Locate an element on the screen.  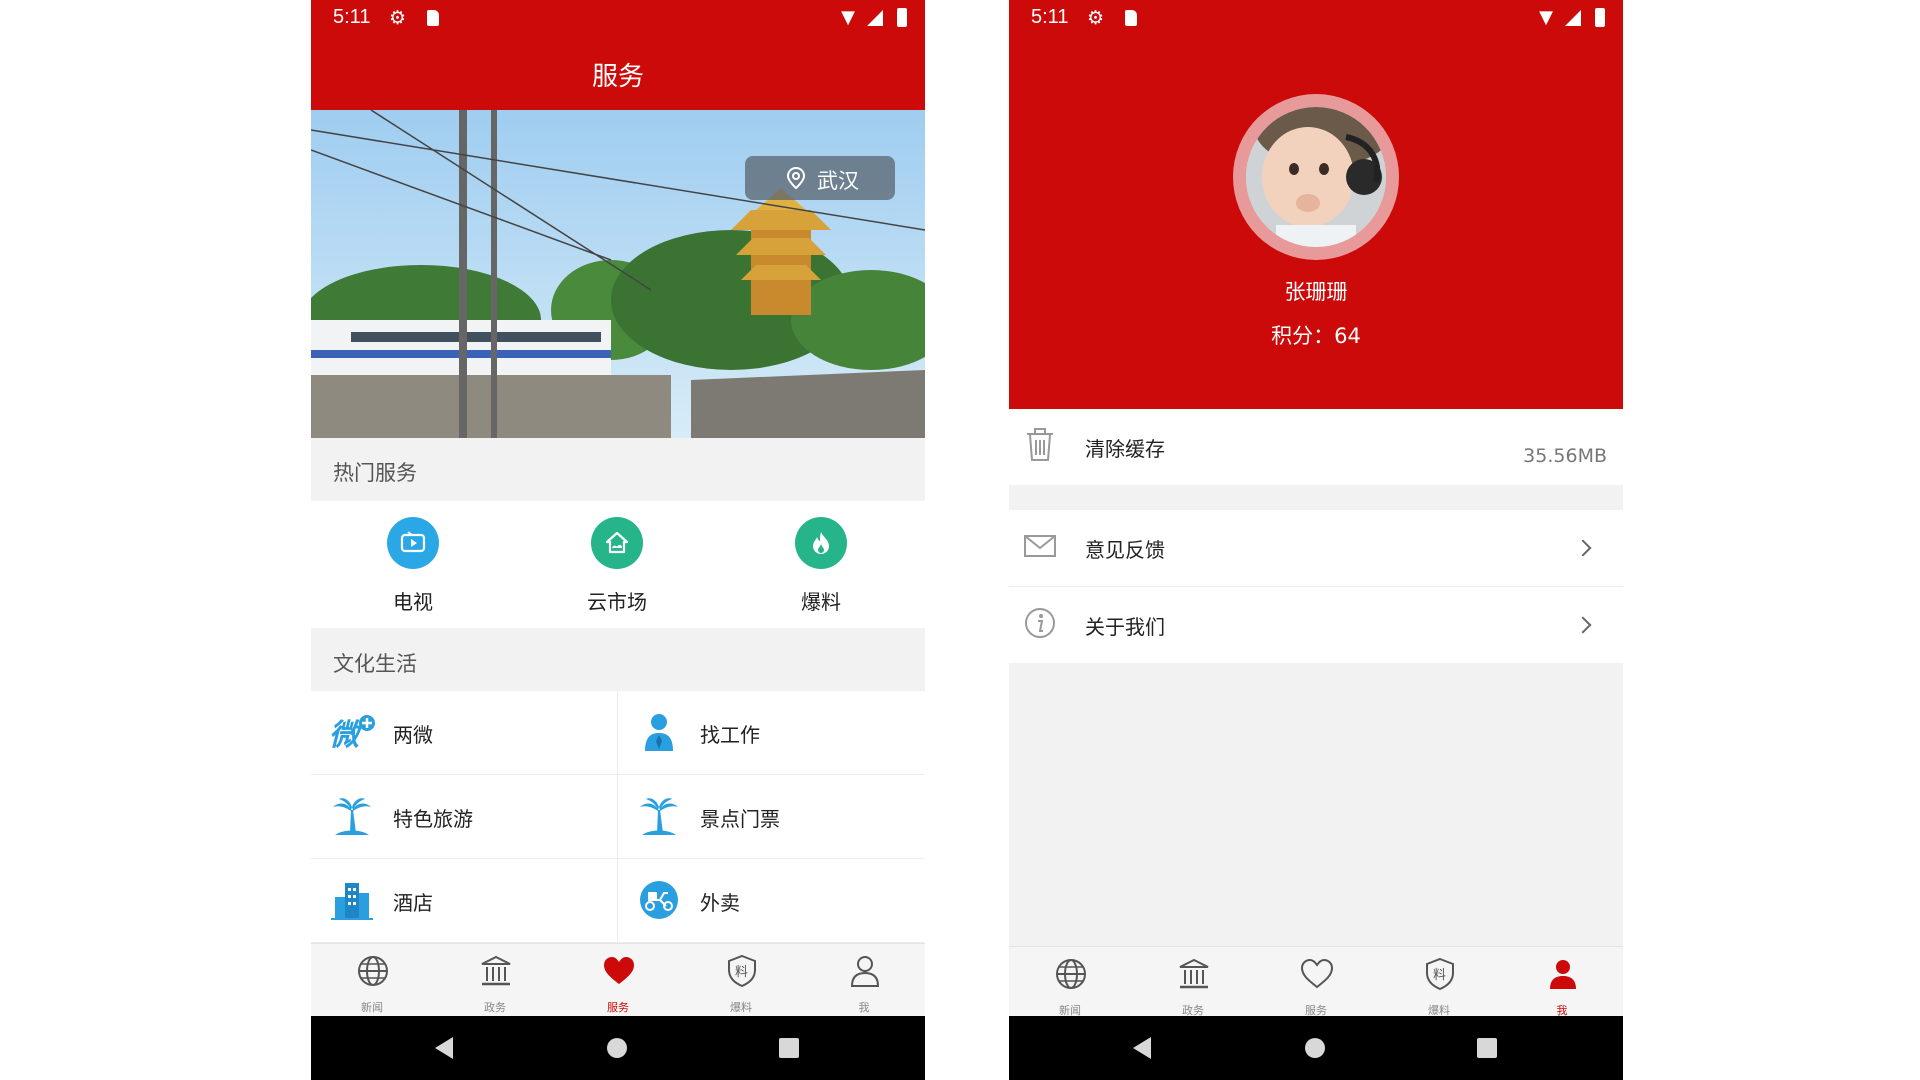
job-person-icon is located at coordinates (659, 732).